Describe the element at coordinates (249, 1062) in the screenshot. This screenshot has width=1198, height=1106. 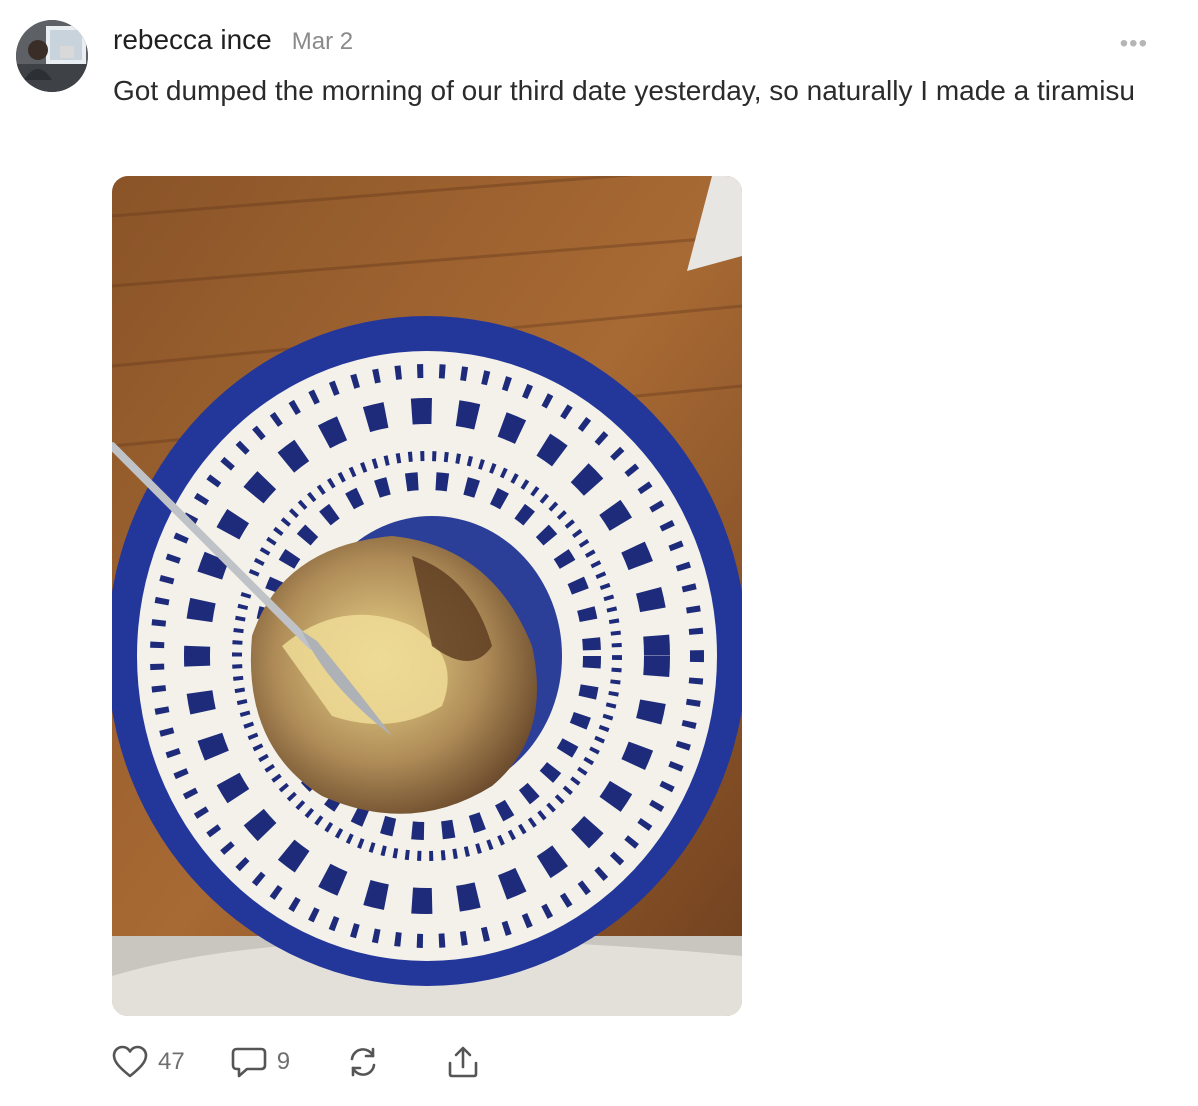
I see `speech-bubble-icon` at that location.